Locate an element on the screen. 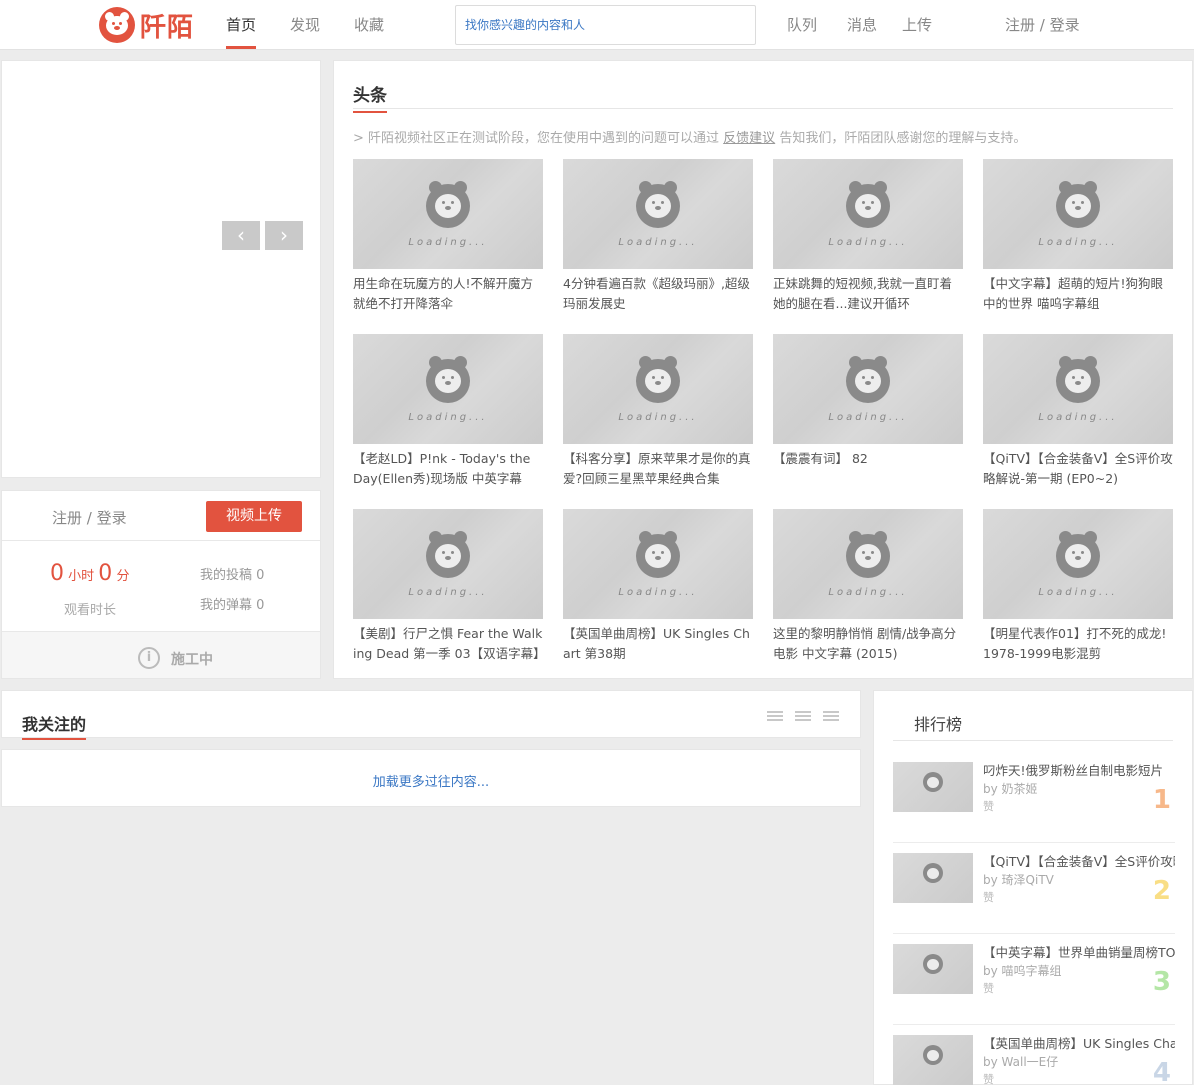  video-card: Loading... 【英国单曲周榜】UK Singles Chart 第38期 is located at coordinates (658, 586).